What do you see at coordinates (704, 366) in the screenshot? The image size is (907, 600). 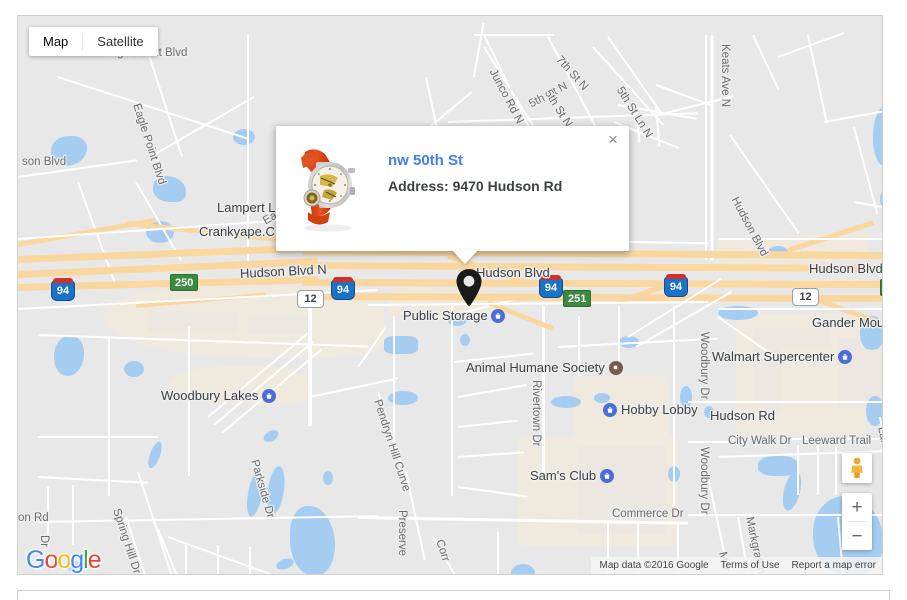 I see `street-label: Woodbury Dr` at bounding box center [704, 366].